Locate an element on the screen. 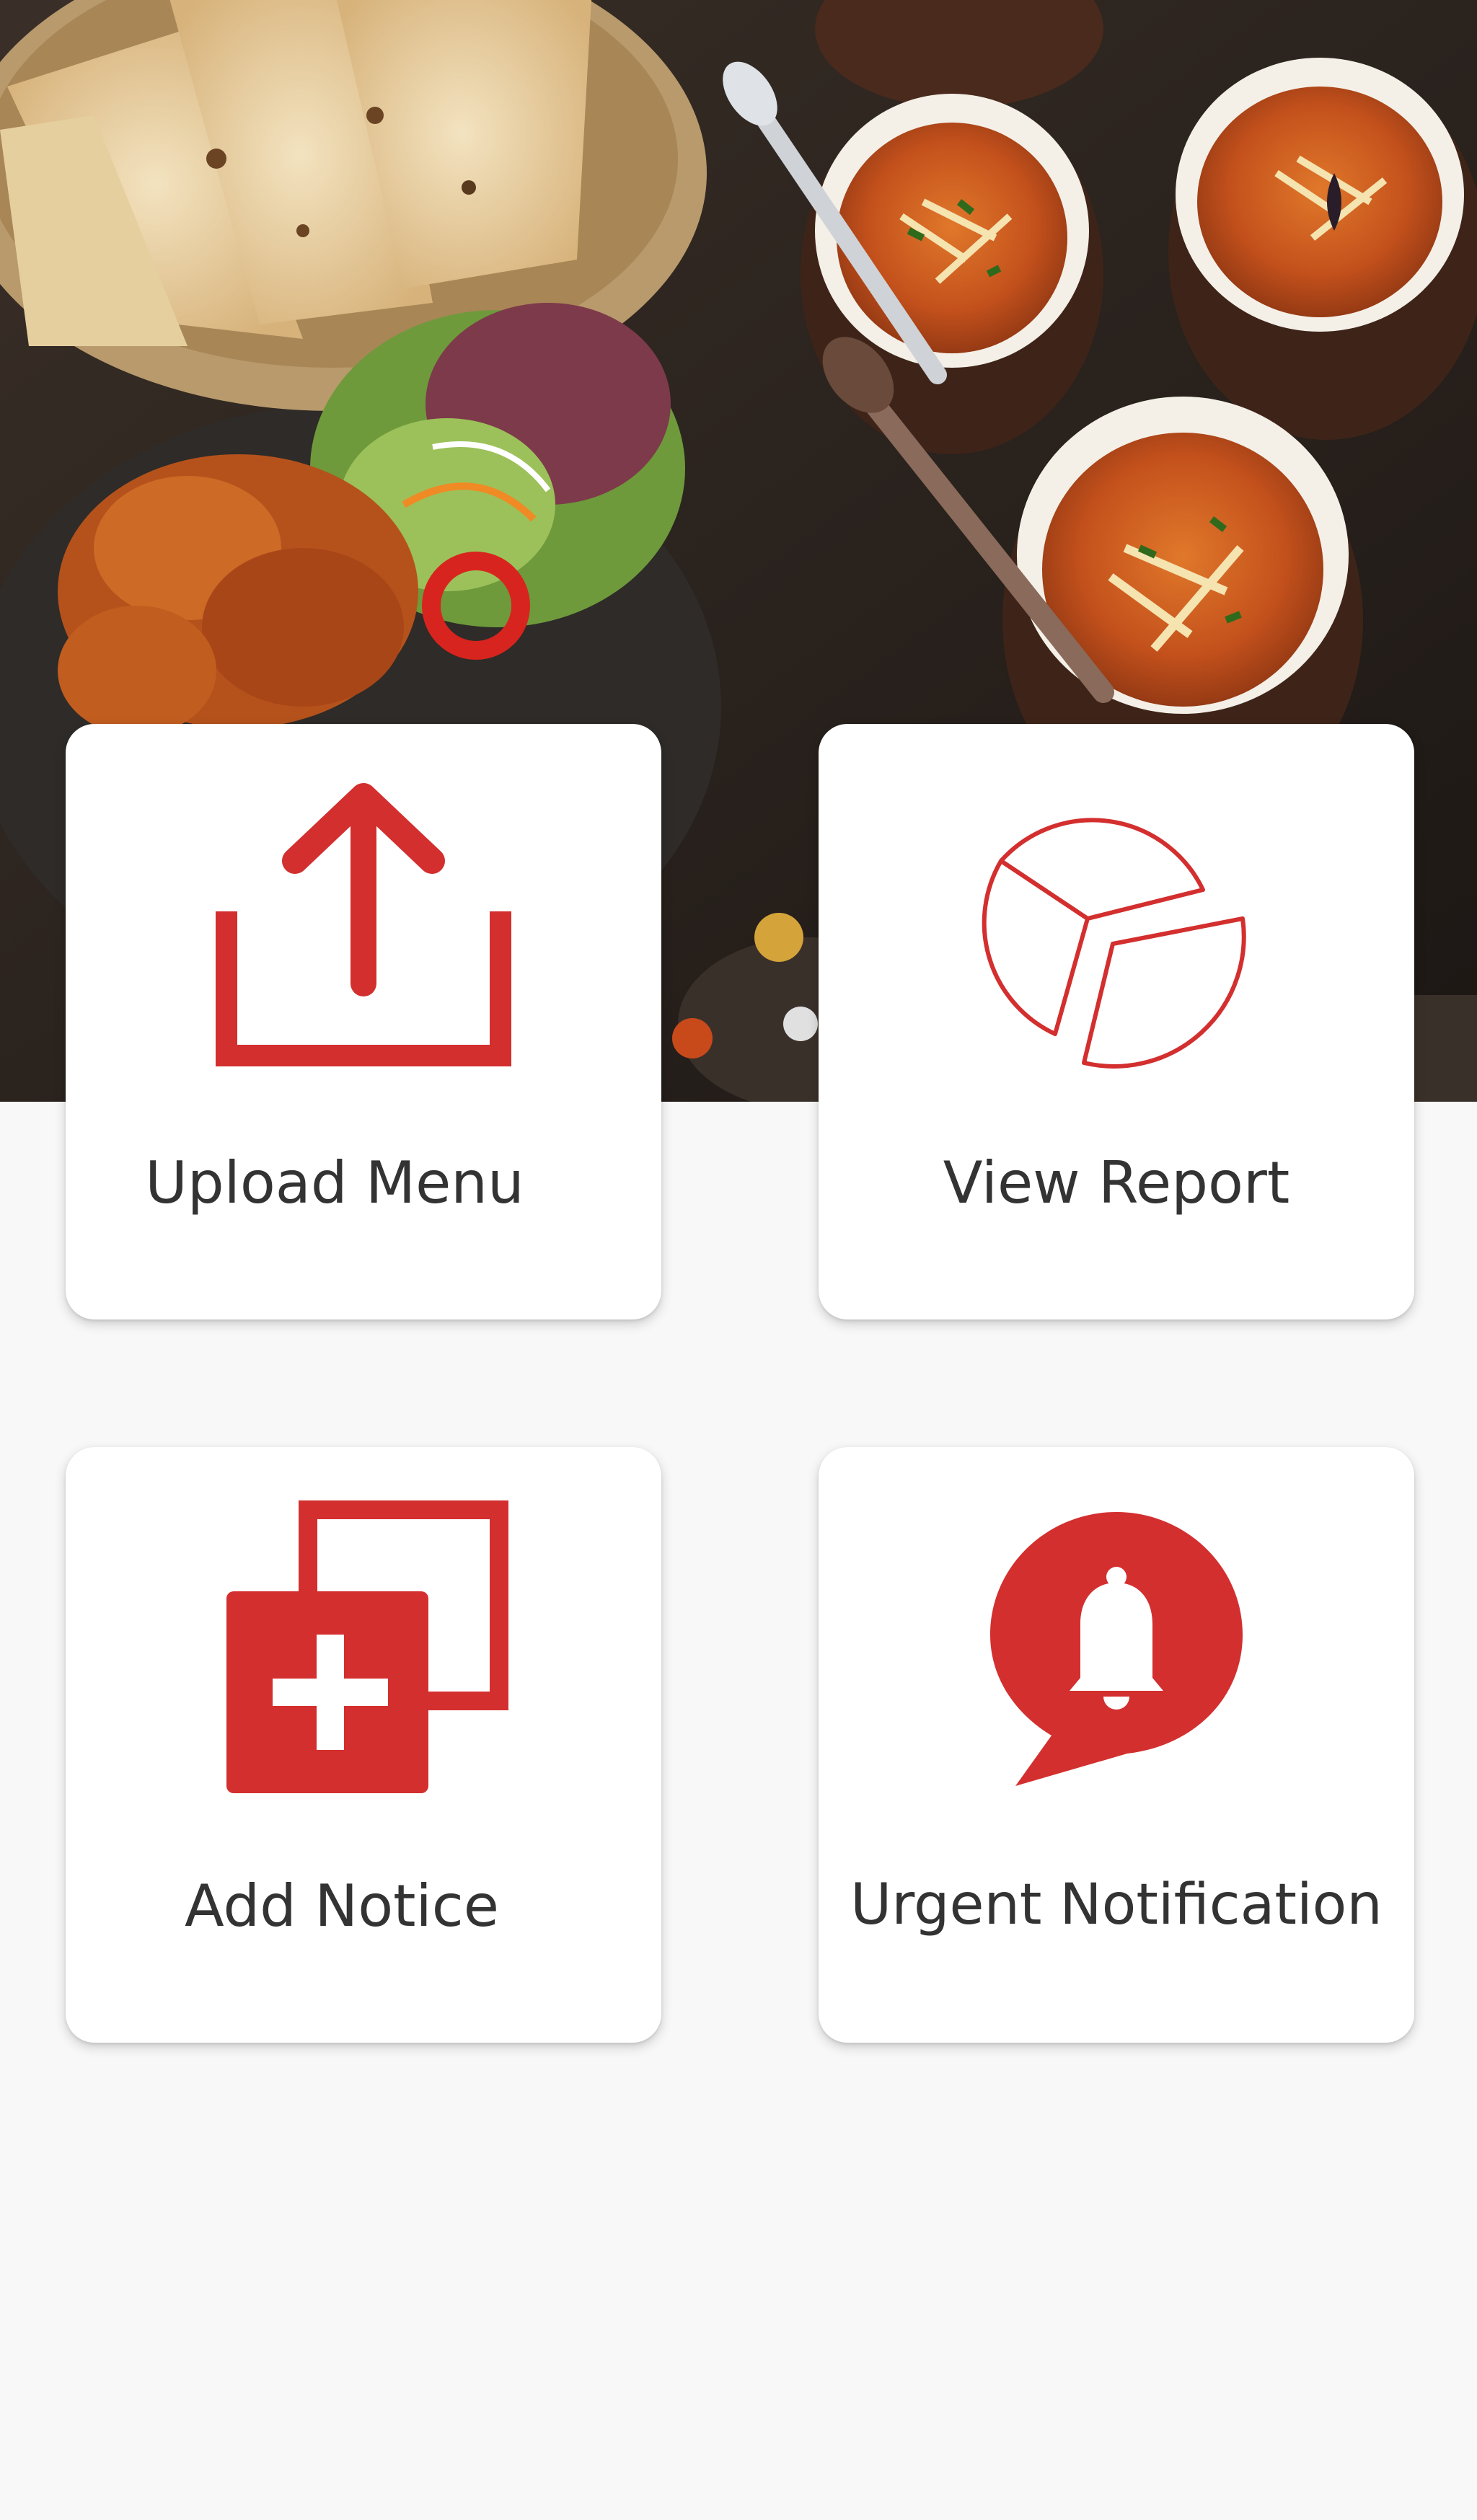 The image size is (1477, 2520). add-notice-icon is located at coordinates (363, 1649).